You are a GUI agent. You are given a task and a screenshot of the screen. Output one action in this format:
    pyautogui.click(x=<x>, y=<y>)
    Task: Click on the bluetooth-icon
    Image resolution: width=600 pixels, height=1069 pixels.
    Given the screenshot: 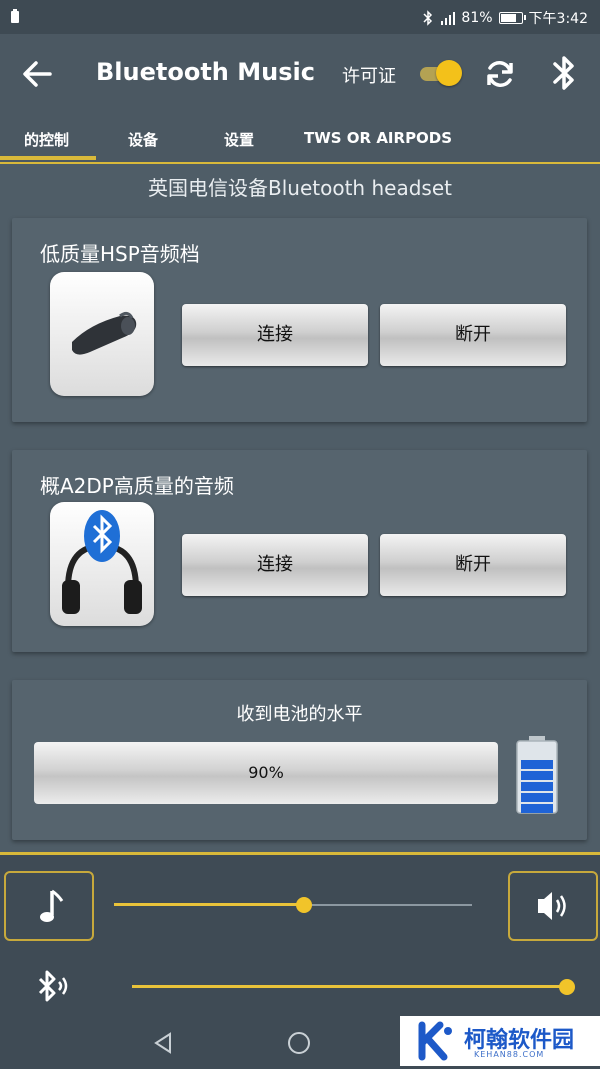 What is the action you would take?
    pyautogui.click(x=564, y=73)
    